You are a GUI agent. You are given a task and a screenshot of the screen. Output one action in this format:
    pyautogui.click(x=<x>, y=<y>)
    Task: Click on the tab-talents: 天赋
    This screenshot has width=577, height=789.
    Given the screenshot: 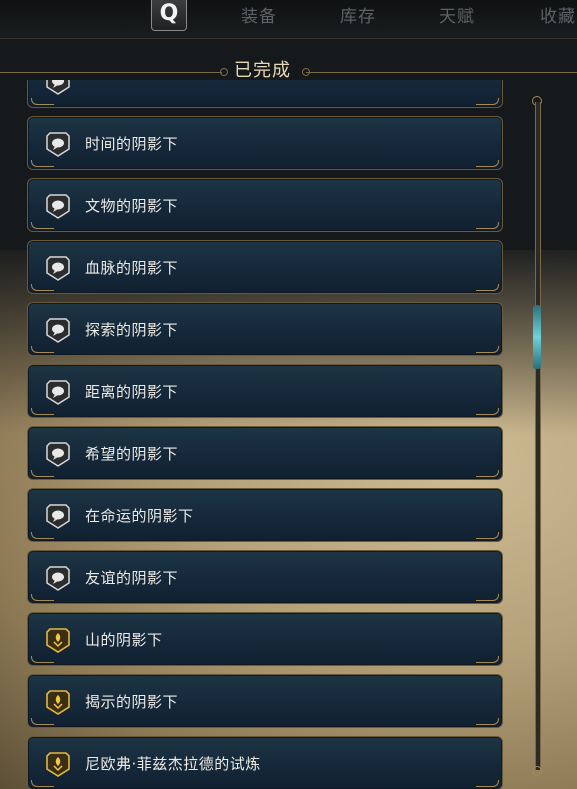 What is the action you would take?
    pyautogui.click(x=457, y=14)
    